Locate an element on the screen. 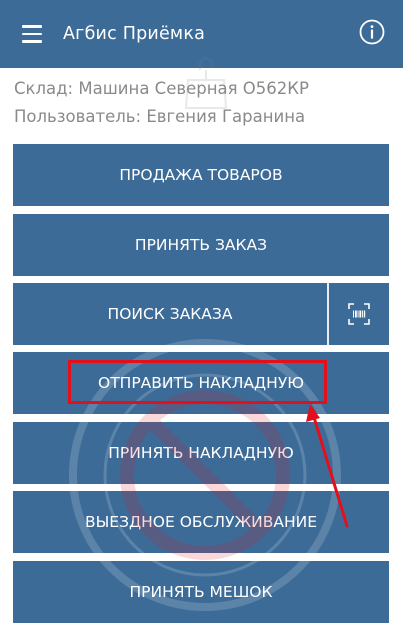 The height and width of the screenshot is (636, 403). search-order-row: ПОИСК ЗАКАЗА is located at coordinates (201, 314).